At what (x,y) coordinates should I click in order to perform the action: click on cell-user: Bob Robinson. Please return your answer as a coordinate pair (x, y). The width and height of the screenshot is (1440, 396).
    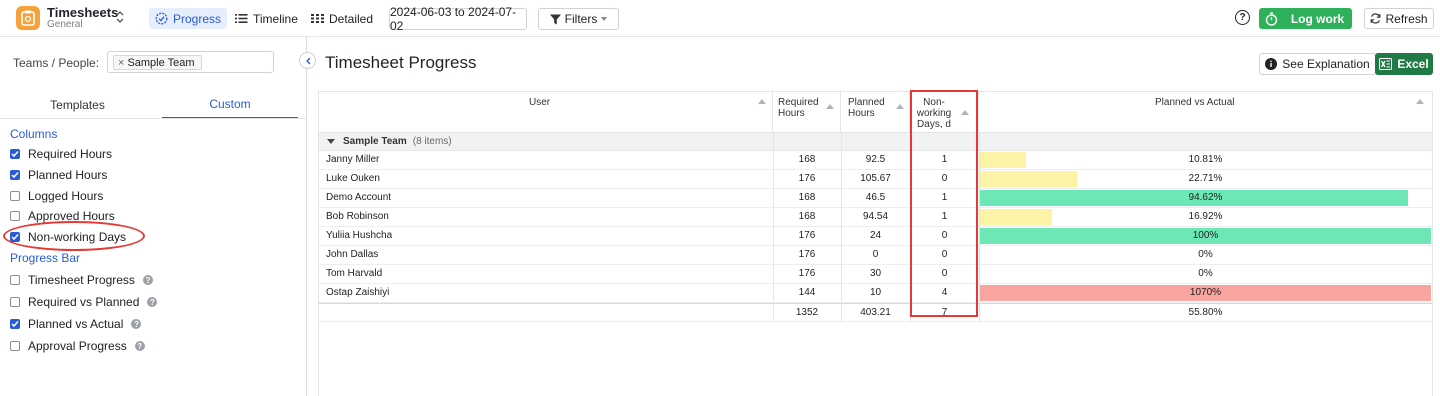
    Looking at the image, I should click on (357, 216).